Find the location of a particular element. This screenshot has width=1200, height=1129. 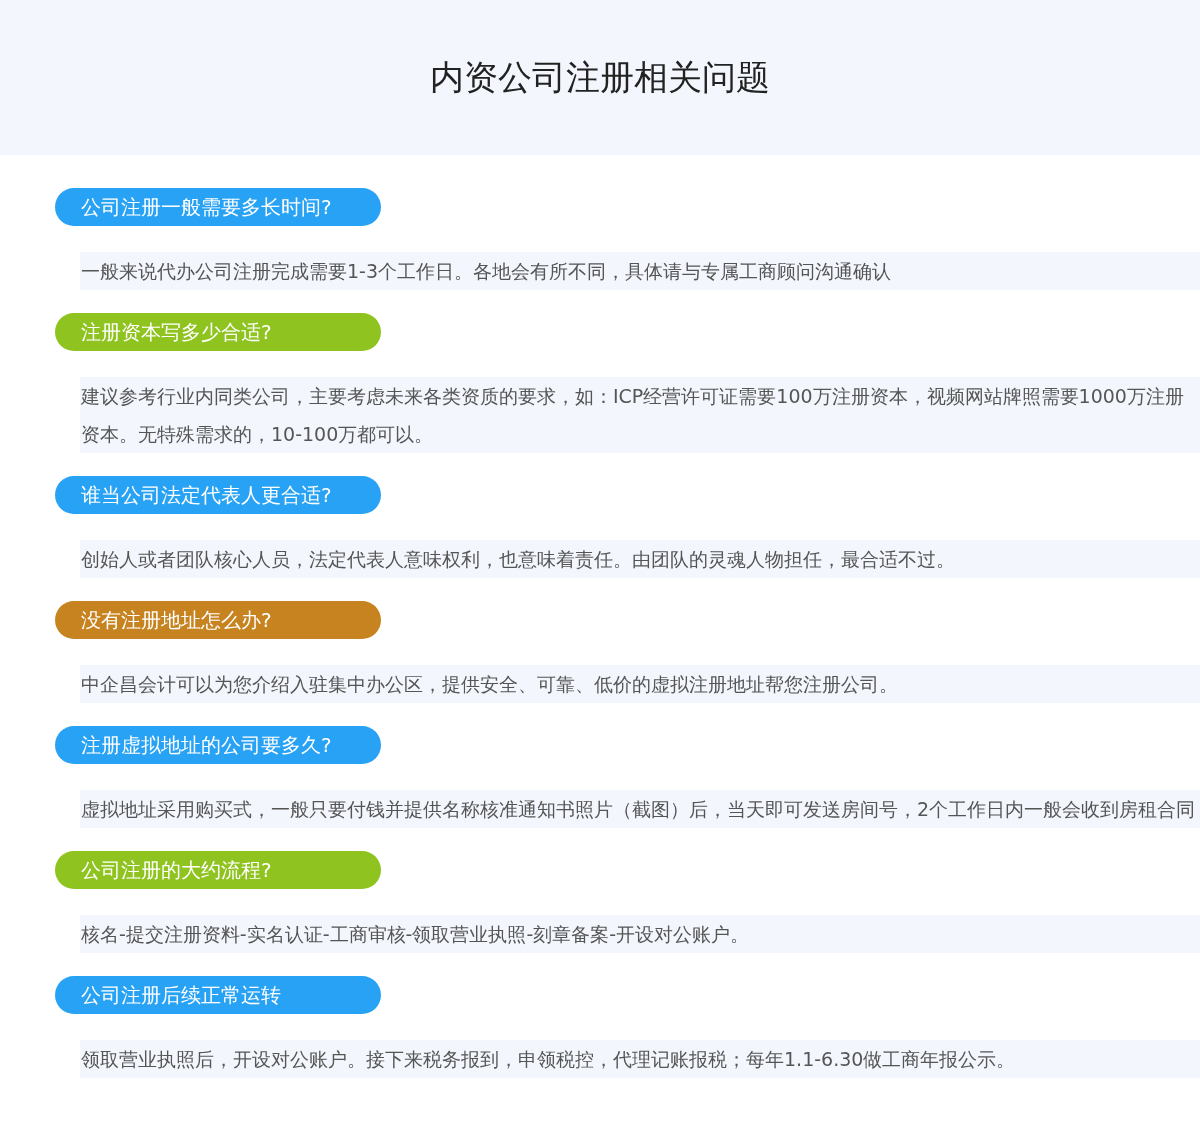

answer-text: 核名-提交注册资料-实名认证-工商审核-领取营业执照-刻章备案-开设对公账户。 is located at coordinates (640, 934).